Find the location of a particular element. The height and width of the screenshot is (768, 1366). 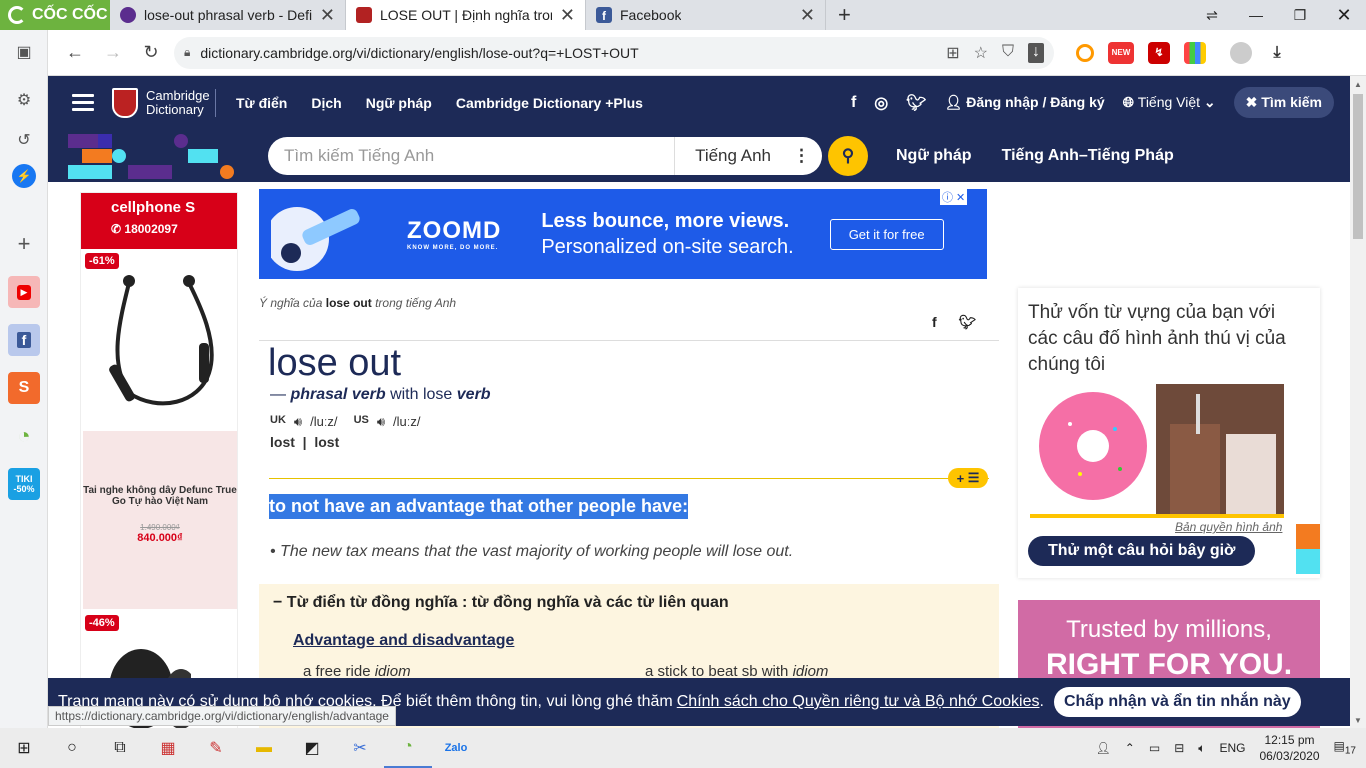

settings-gear-icon: ⚙ is located at coordinates (24, 100).